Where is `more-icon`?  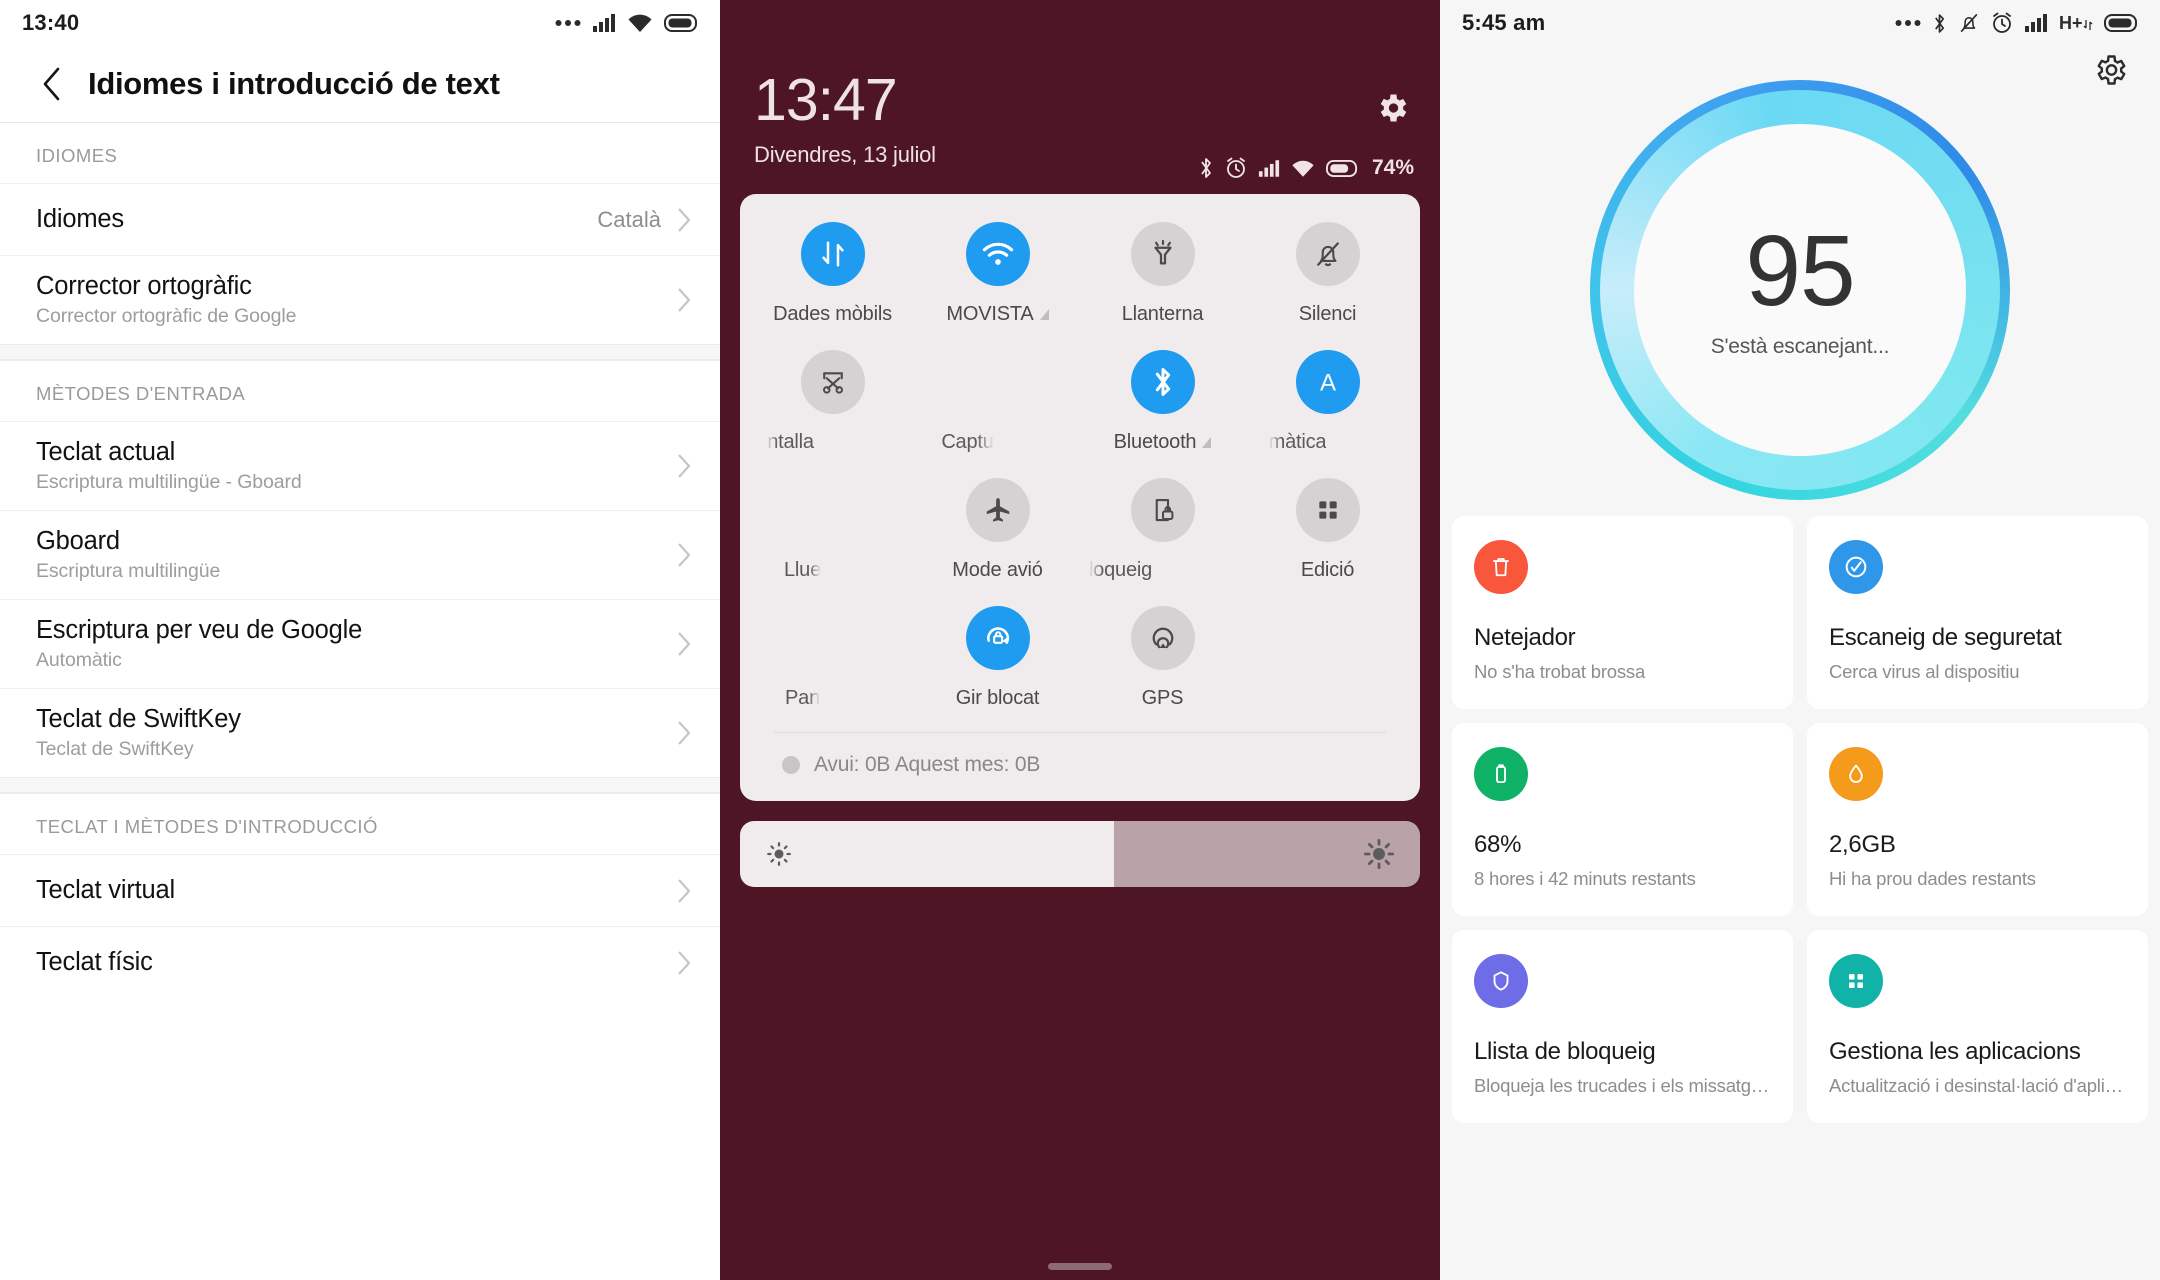 more-icon is located at coordinates (568, 23).